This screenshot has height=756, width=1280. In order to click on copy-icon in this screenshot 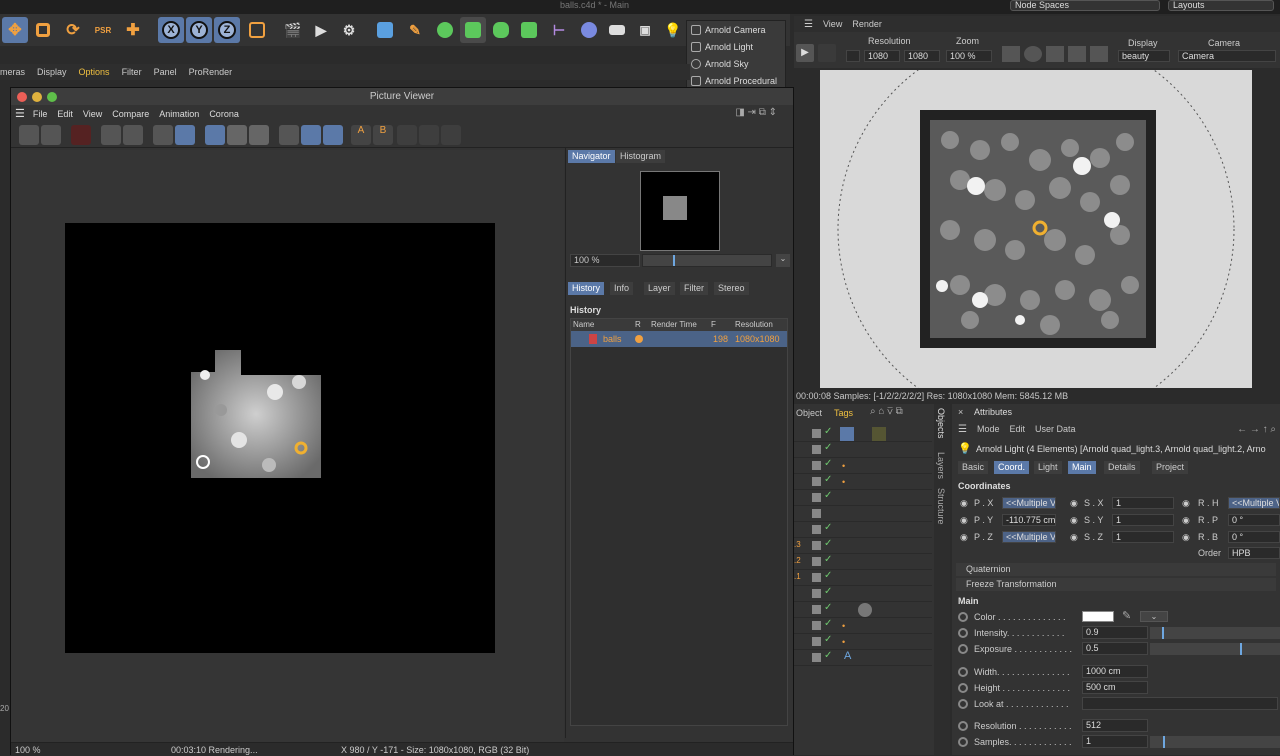, I will do `click(163, 135)`.